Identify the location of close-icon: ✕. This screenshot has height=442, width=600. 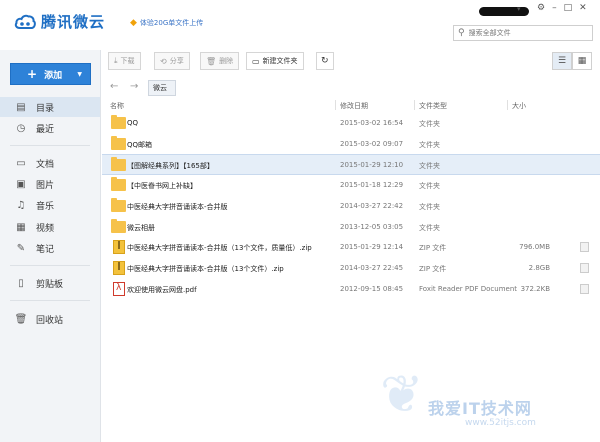
(583, 8).